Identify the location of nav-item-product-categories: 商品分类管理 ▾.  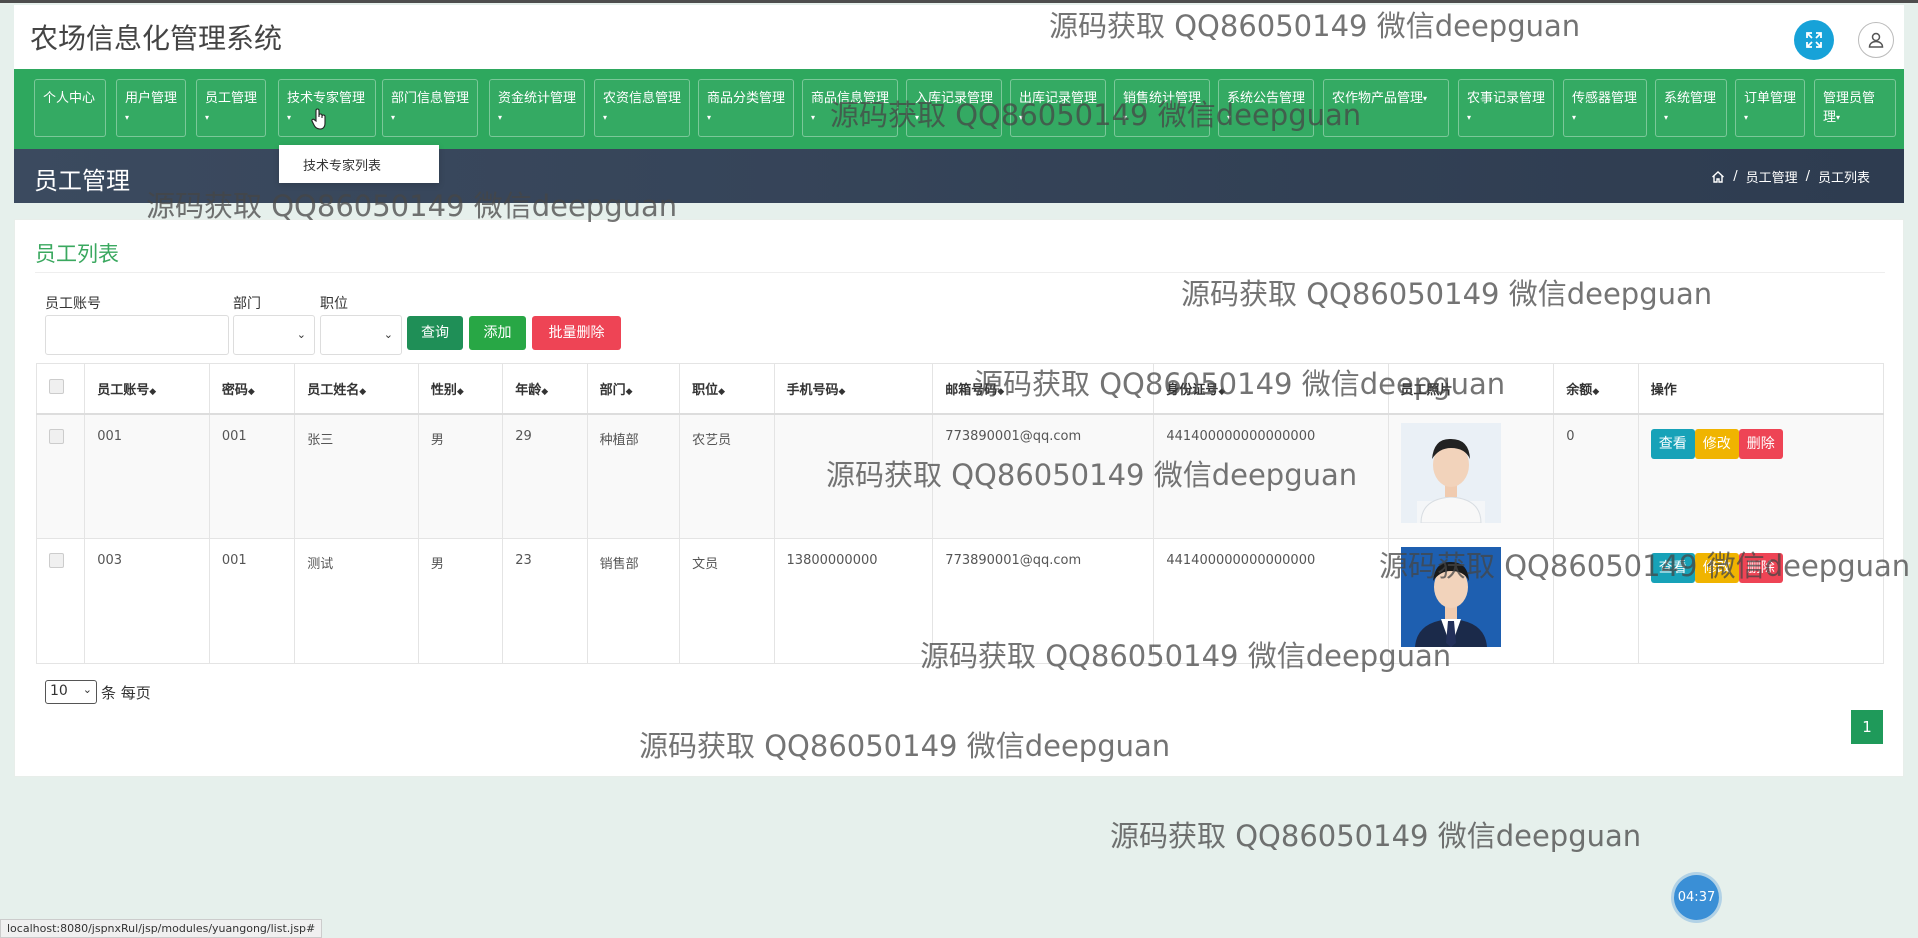
(746, 108).